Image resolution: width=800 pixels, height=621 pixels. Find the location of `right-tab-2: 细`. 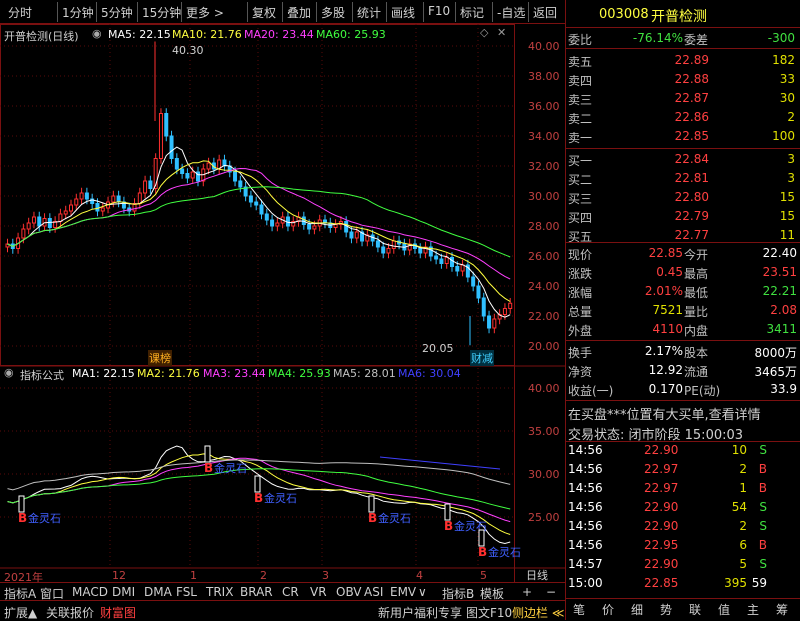

right-tab-2: 细 is located at coordinates (637, 609).